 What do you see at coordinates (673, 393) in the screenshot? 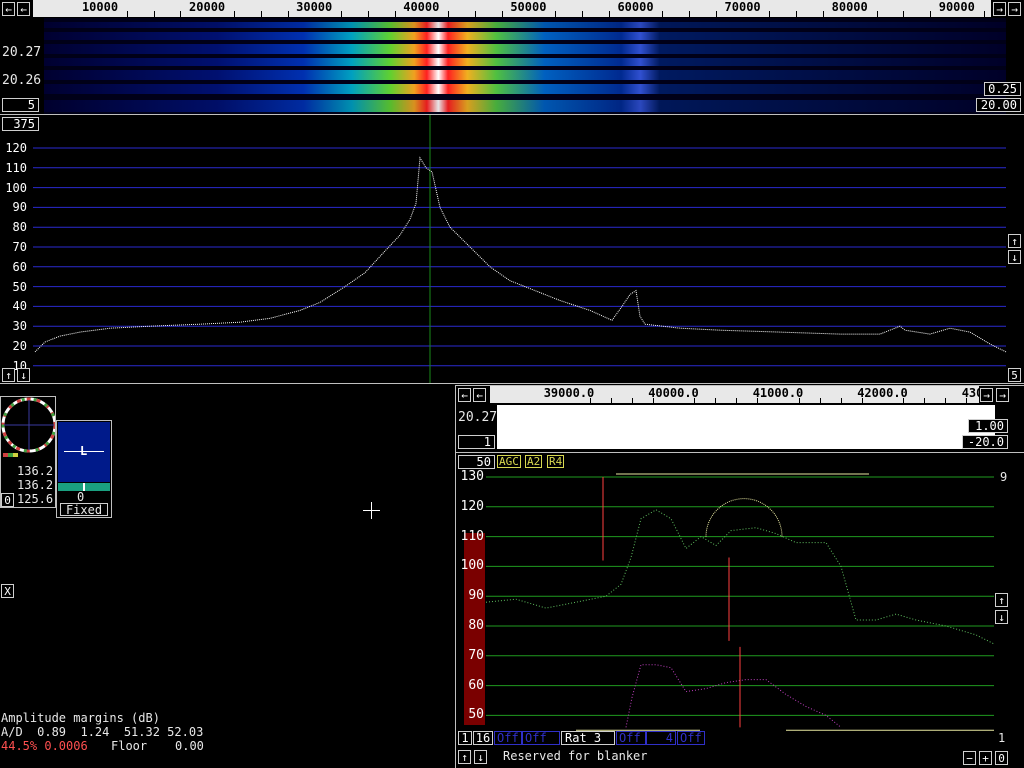
I see `hires-frequency-tick-label: 40000.0` at bounding box center [673, 393].